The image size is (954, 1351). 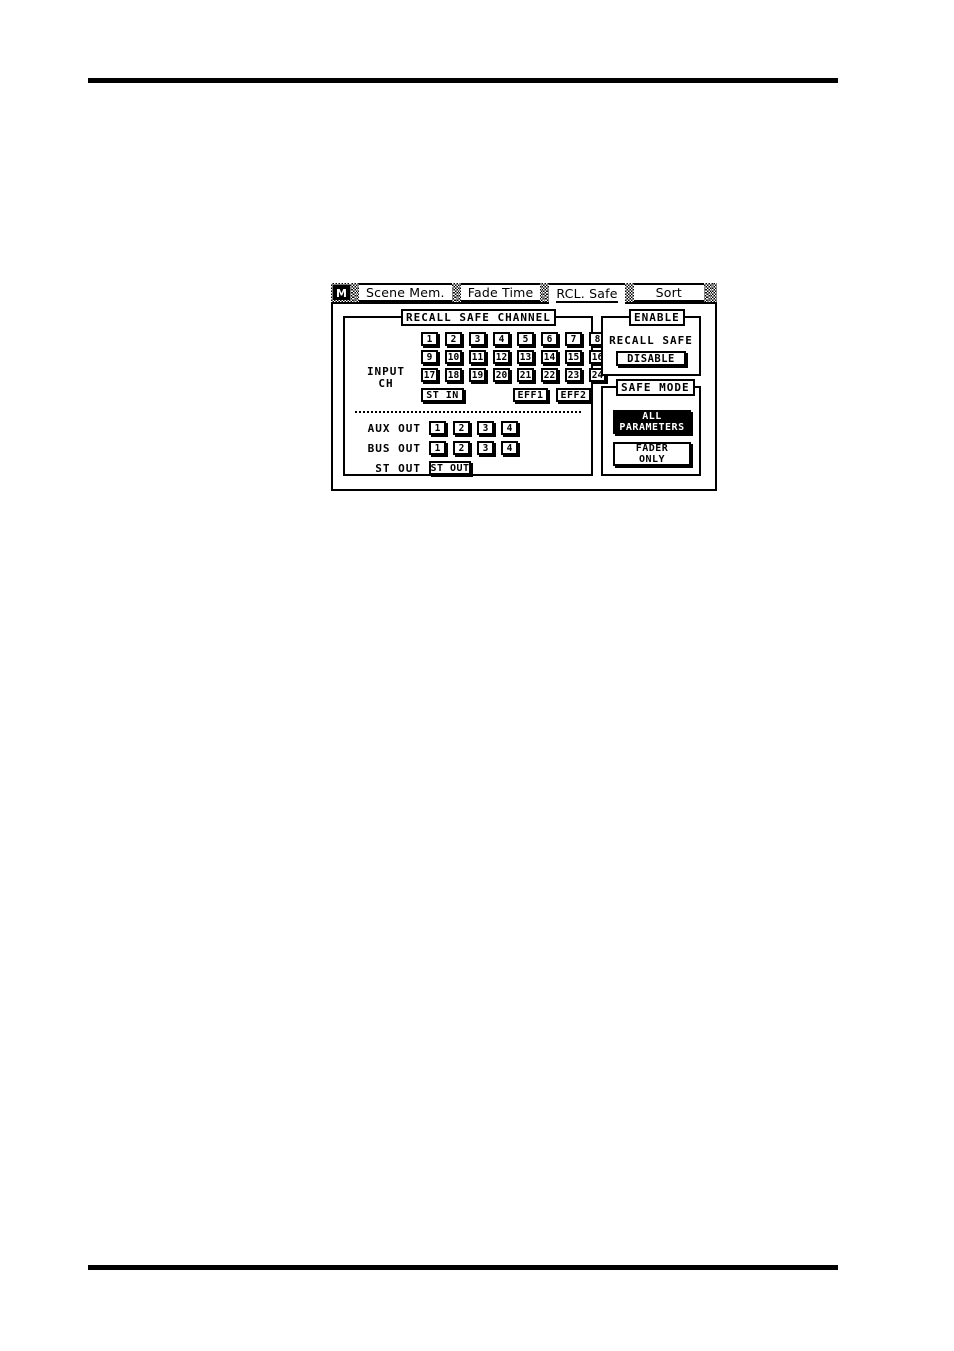 I want to click on aux-out-row: AUX OUT 1 2 3 4, so click(x=441, y=428).